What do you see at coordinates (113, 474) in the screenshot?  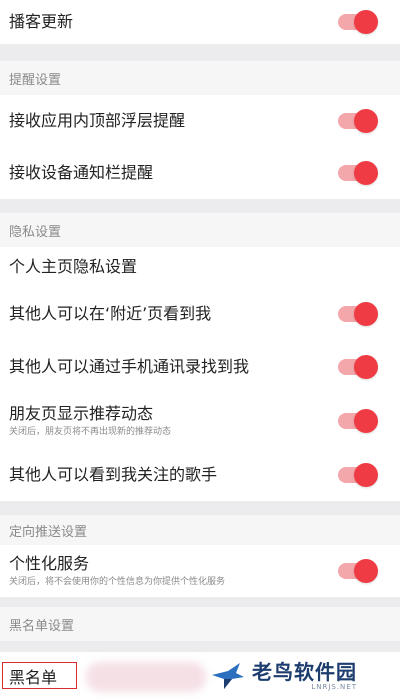 I see `followed-singers-label: 其他人可以看到我关注的歌手` at bounding box center [113, 474].